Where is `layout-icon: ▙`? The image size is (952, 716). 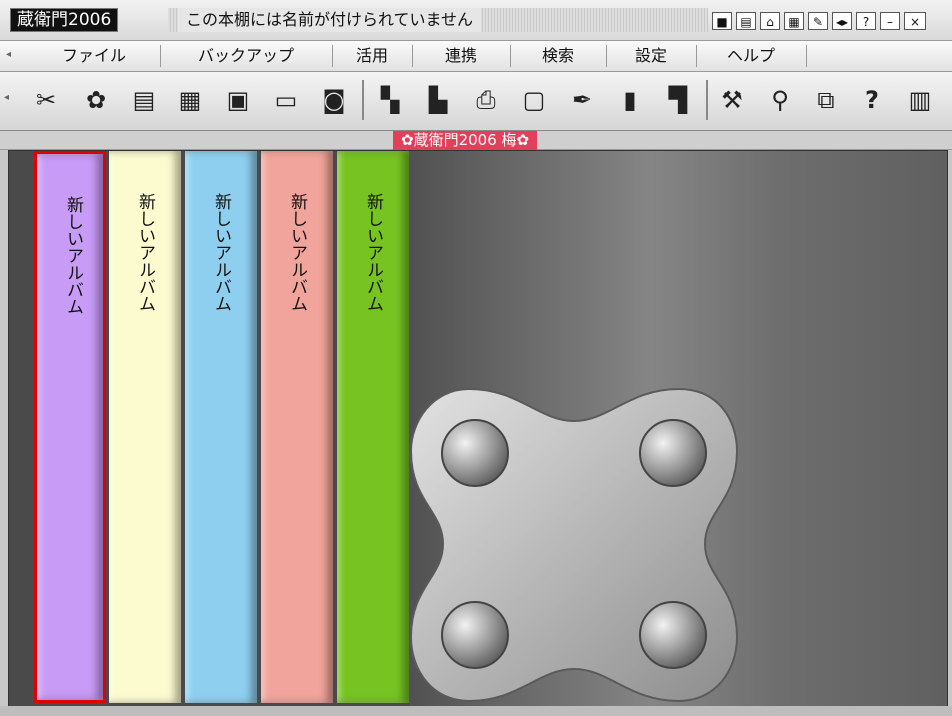
layout-icon: ▙ is located at coordinates (438, 100).